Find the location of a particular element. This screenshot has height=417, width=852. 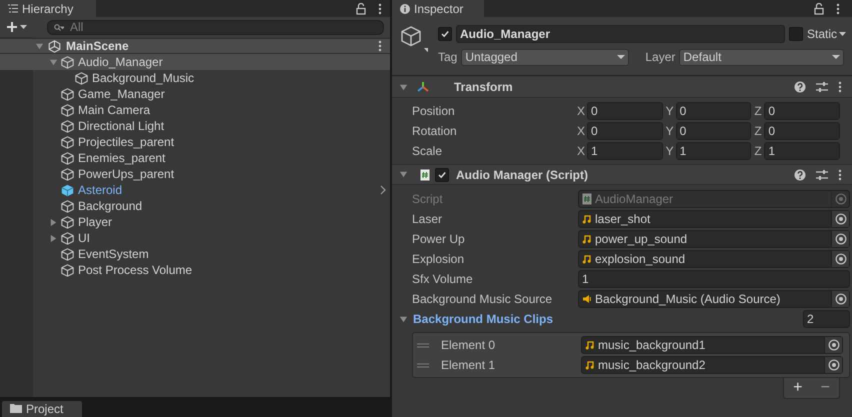

hierarchy-item: Audio_Manager is located at coordinates (195, 62).